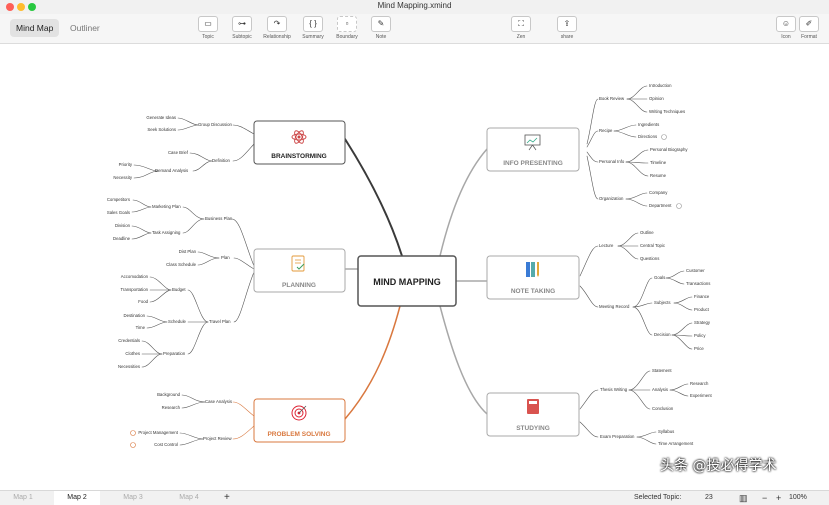 The width and height of the screenshot is (829, 505). I want to click on subtopic: Personal Info, so click(612, 161).